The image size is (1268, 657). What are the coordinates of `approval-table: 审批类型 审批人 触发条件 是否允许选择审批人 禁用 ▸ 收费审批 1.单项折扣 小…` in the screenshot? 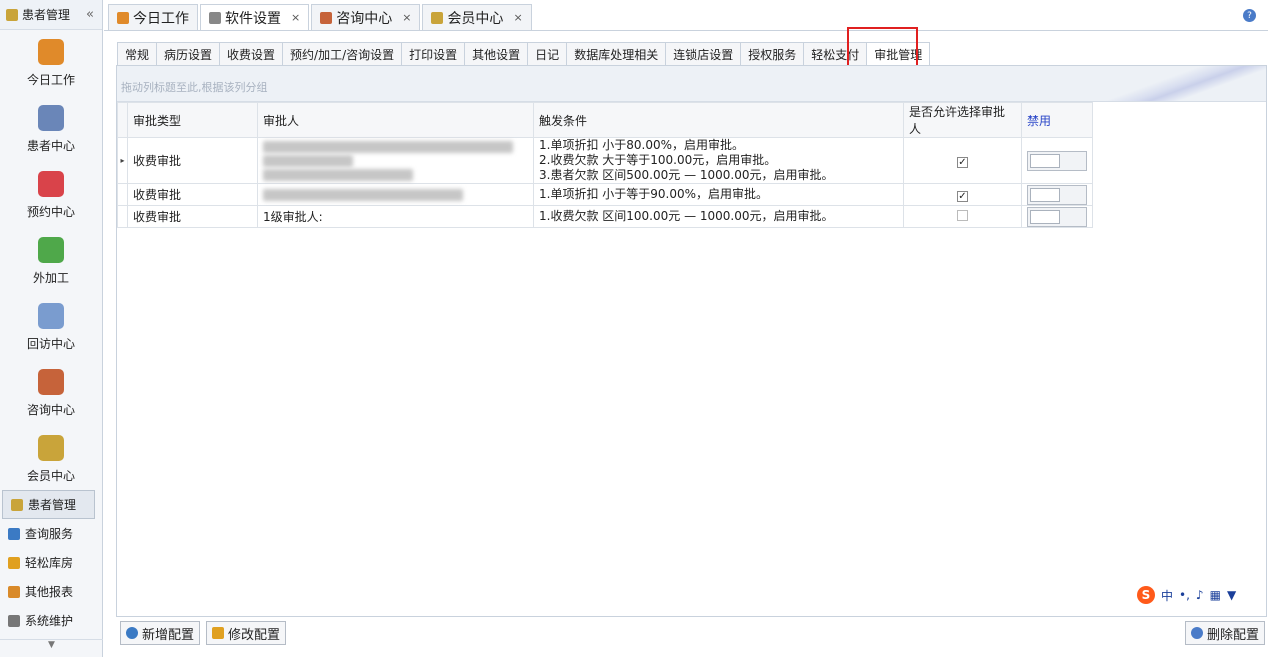 It's located at (605, 165).